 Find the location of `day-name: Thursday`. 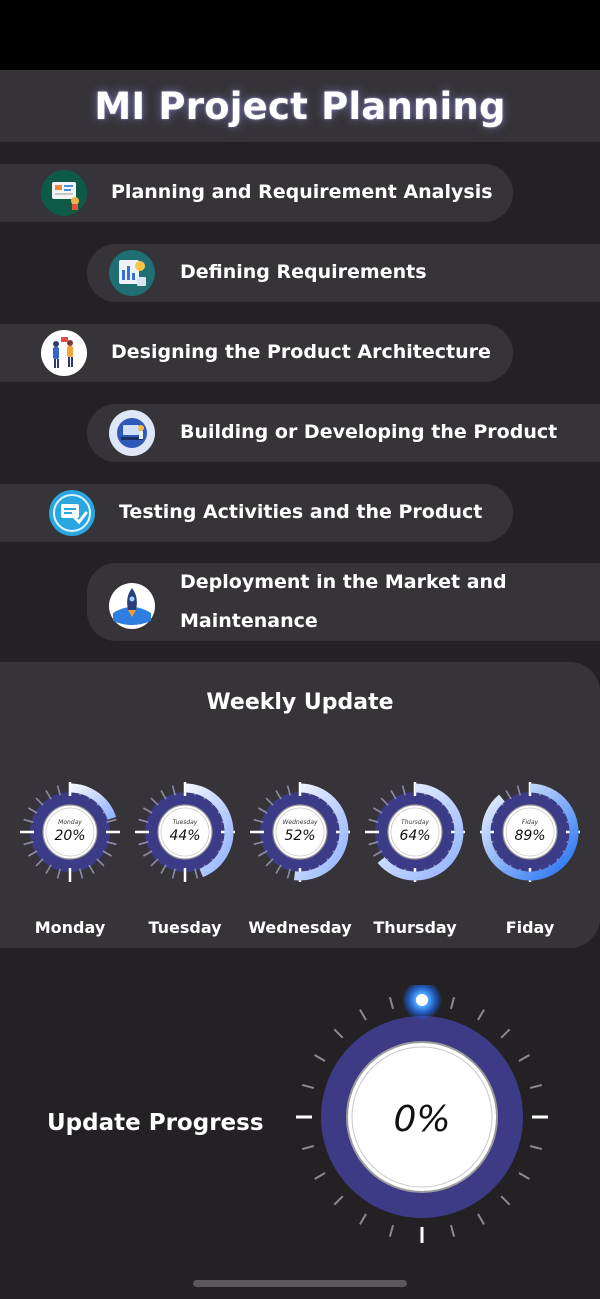

day-name: Thursday is located at coordinates (415, 927).